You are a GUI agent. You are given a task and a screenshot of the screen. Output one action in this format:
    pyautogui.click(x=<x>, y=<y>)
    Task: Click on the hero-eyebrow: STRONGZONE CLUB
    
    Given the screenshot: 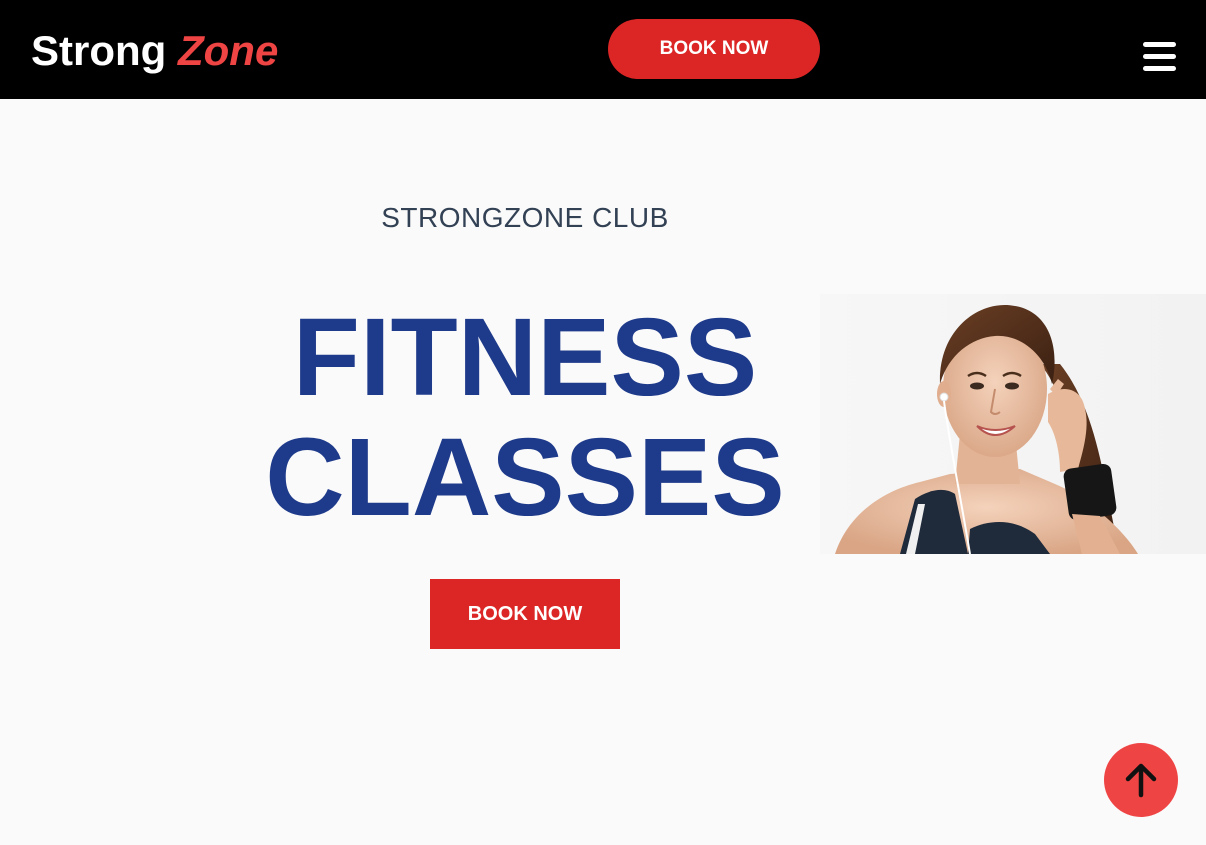 What is the action you would take?
    pyautogui.click(x=525, y=217)
    